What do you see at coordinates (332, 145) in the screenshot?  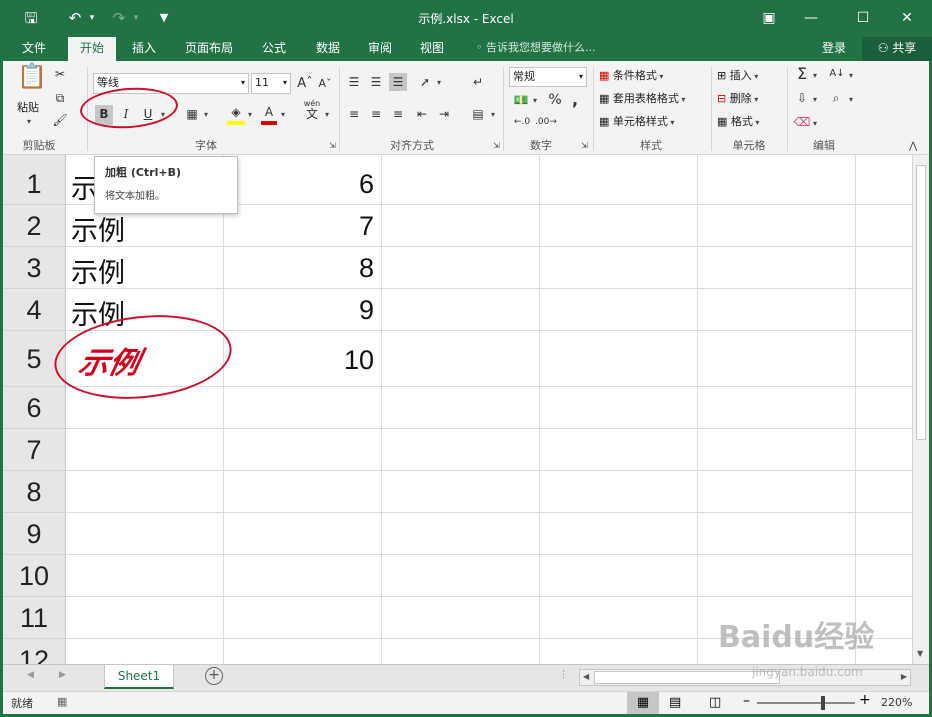 I see `font-dialog-launcher-icon: ⇲` at bounding box center [332, 145].